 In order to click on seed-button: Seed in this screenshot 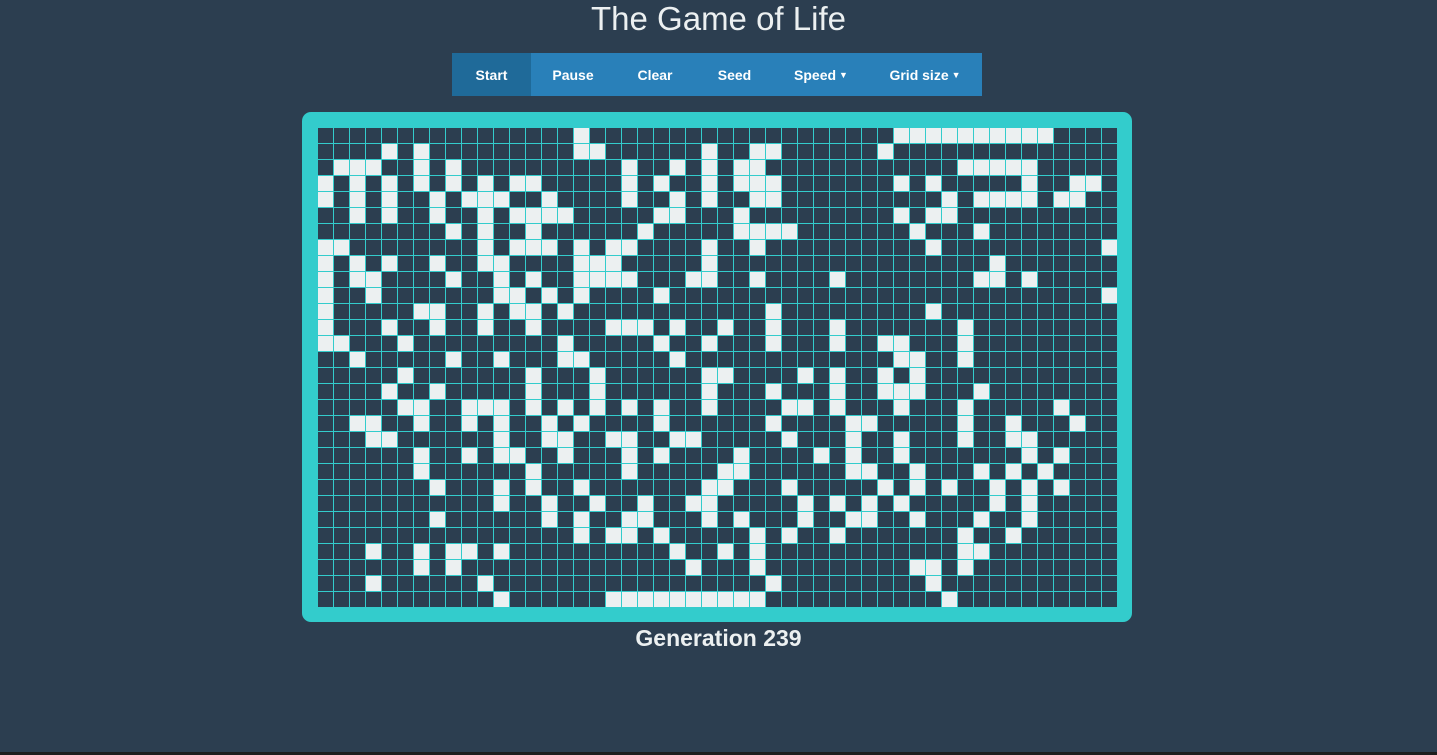, I will do `click(734, 74)`.